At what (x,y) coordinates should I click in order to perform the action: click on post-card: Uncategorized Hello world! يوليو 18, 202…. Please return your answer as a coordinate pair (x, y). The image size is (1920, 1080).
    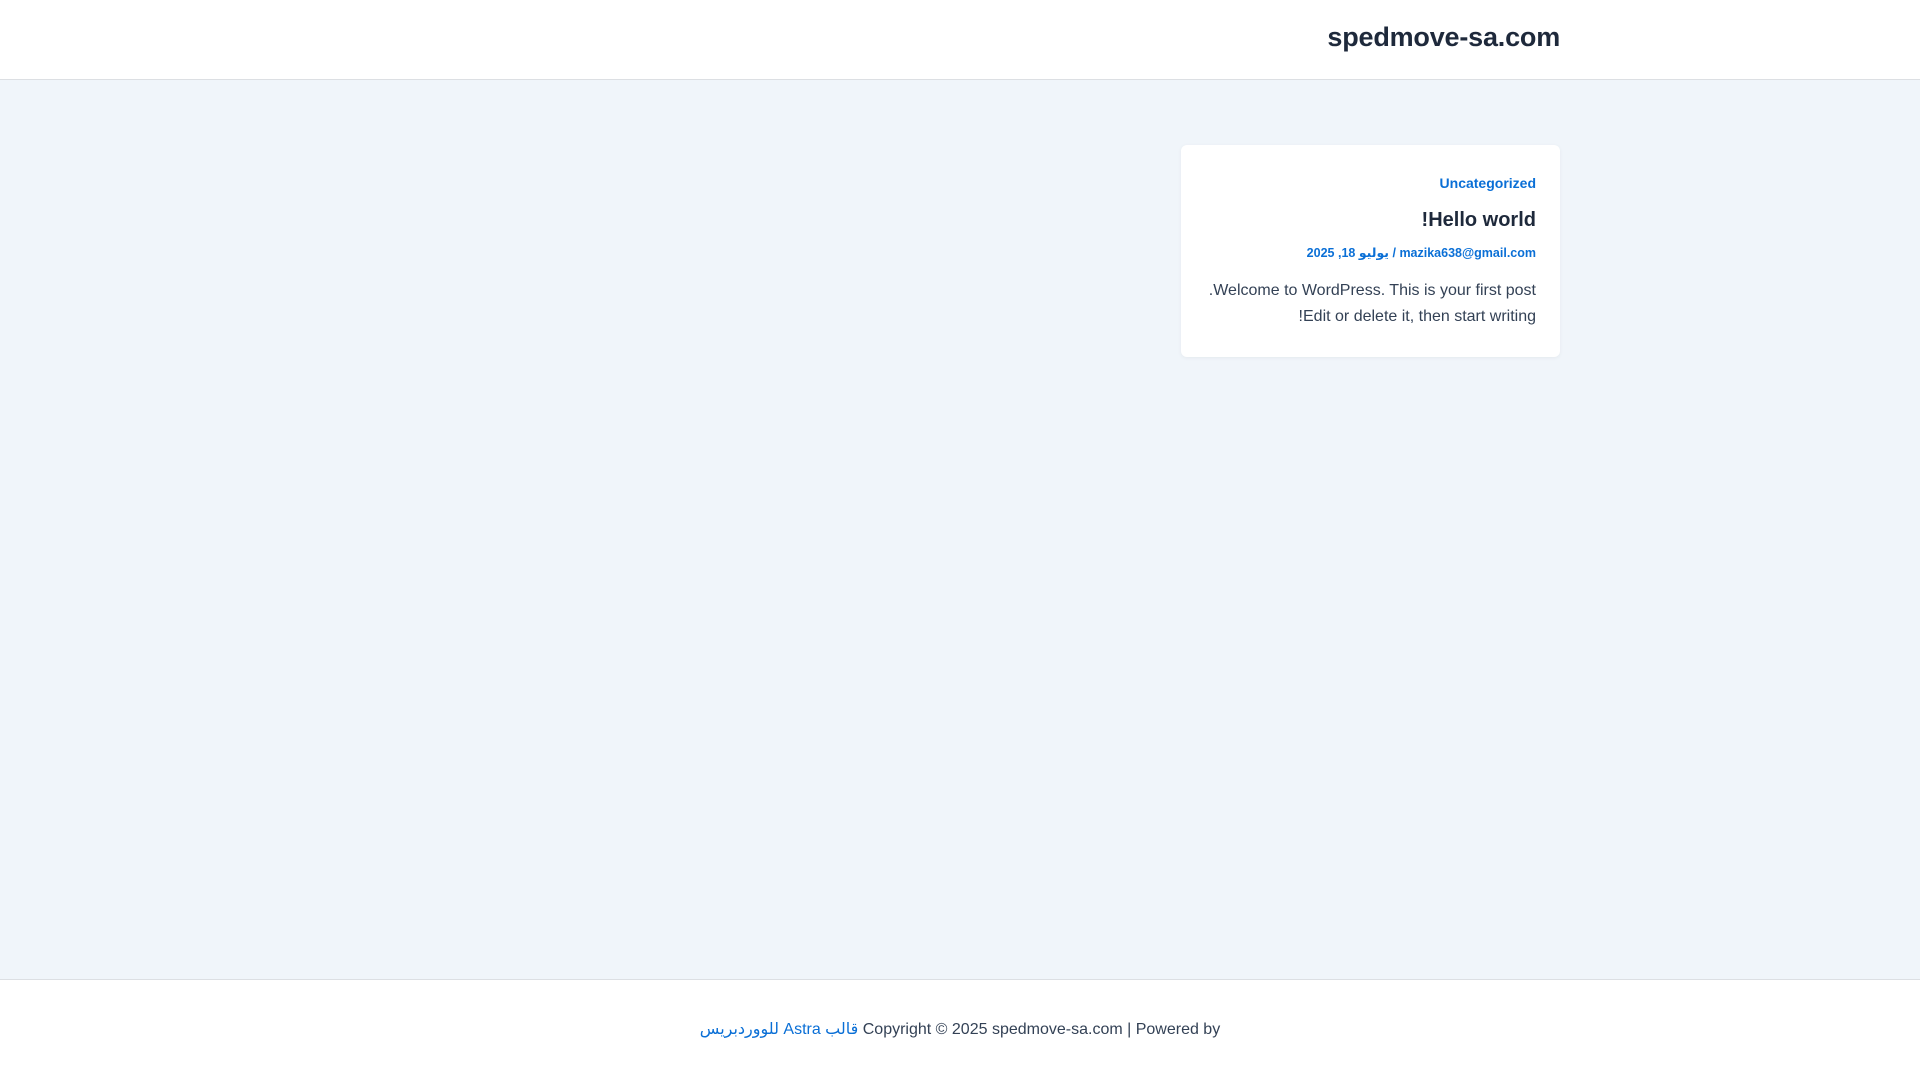
    Looking at the image, I should click on (1370, 251).